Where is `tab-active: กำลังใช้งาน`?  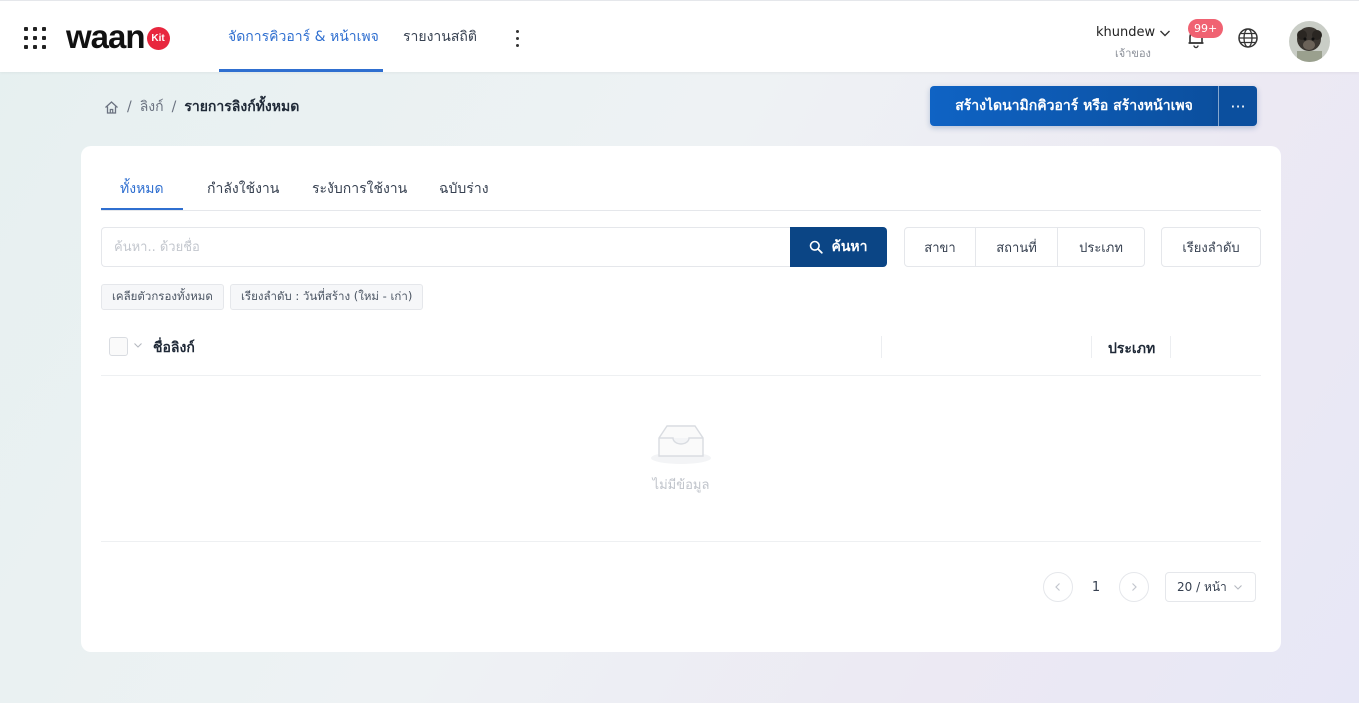
tab-active: กำลังใช้งาน is located at coordinates (243, 189).